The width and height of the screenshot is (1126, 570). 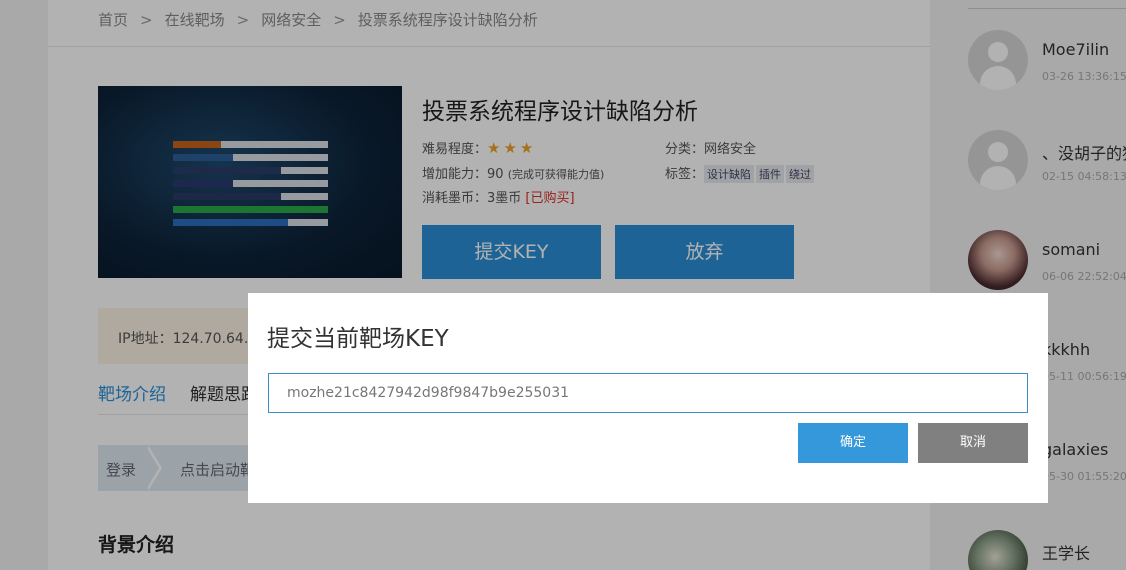 I want to click on dialog-title: 提交当前靶场KEY, so click(x=358, y=339).